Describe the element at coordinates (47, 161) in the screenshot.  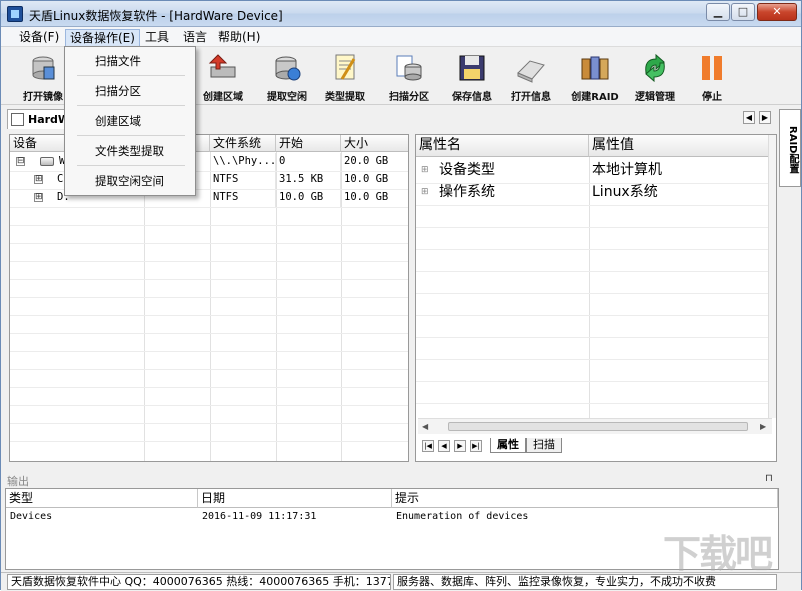
I see `hard-disk-icon` at that location.